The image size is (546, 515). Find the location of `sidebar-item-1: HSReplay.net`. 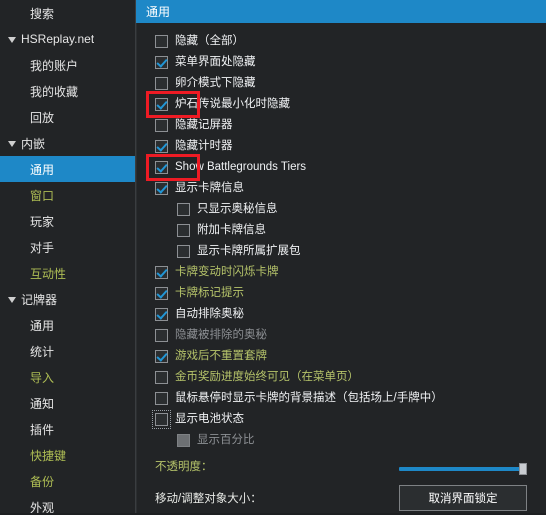

sidebar-item-1: HSReplay.net is located at coordinates (67, 39).